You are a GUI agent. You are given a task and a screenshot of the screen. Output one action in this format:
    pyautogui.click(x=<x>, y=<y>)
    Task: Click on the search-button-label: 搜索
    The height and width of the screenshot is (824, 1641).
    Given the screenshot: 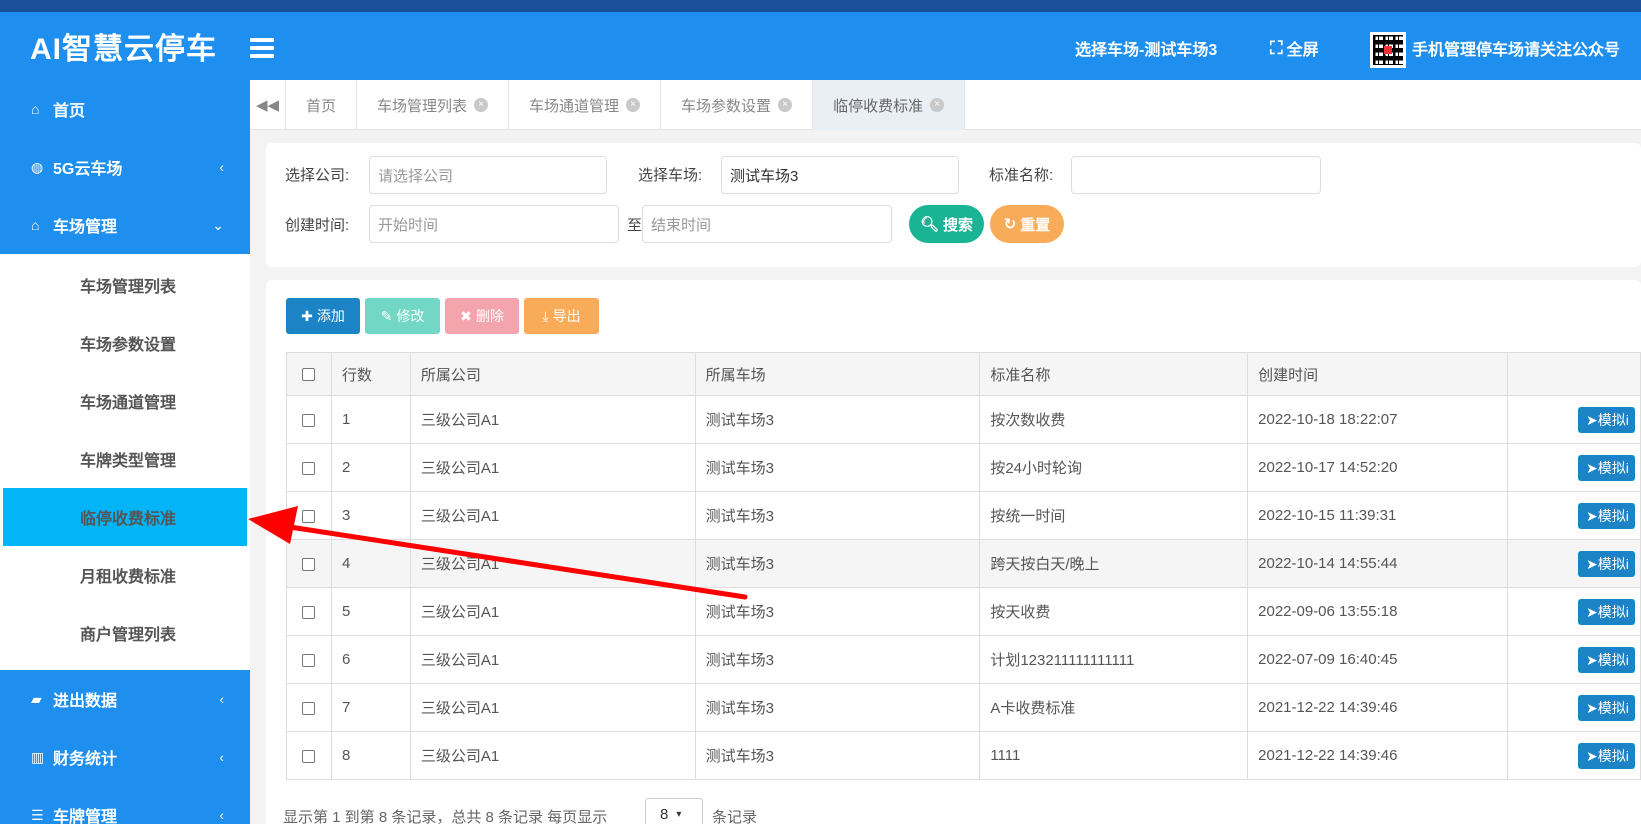 What is the action you would take?
    pyautogui.click(x=958, y=225)
    